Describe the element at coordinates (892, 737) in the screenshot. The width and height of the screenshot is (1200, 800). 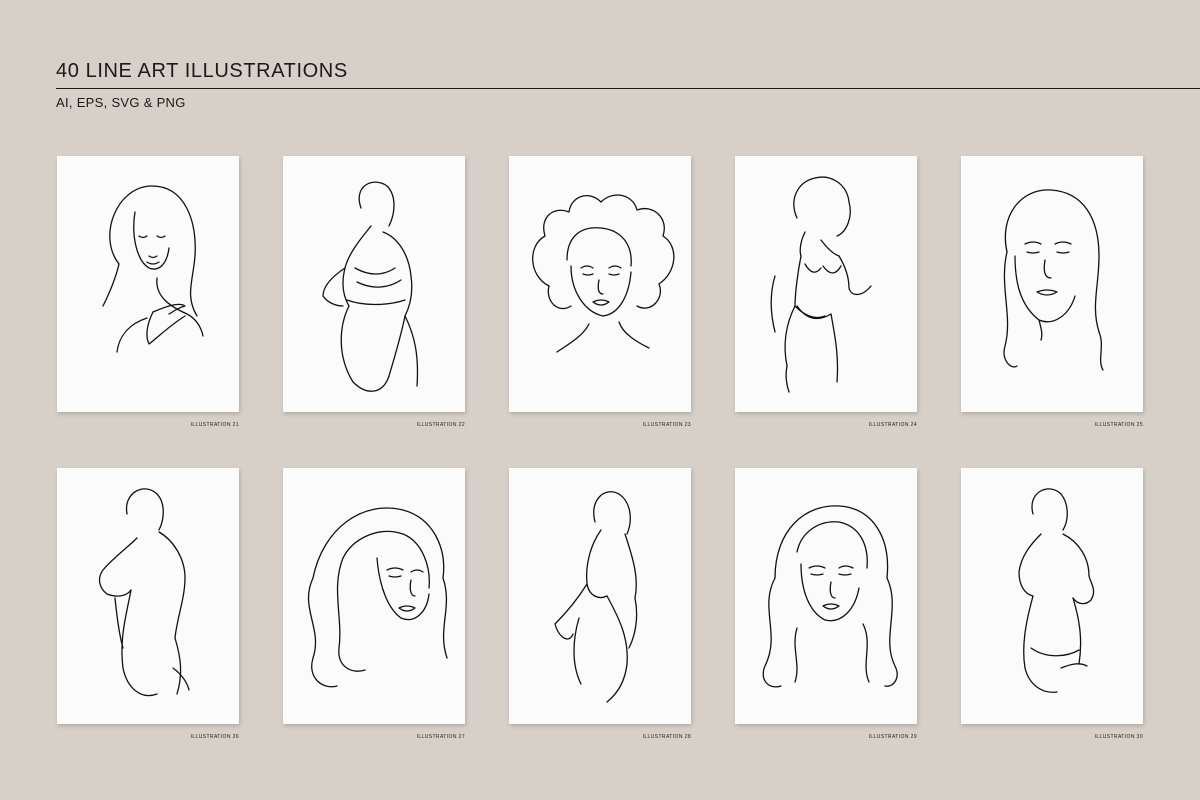
I see `illustration-caption: ILLUSTRATION 29` at that location.